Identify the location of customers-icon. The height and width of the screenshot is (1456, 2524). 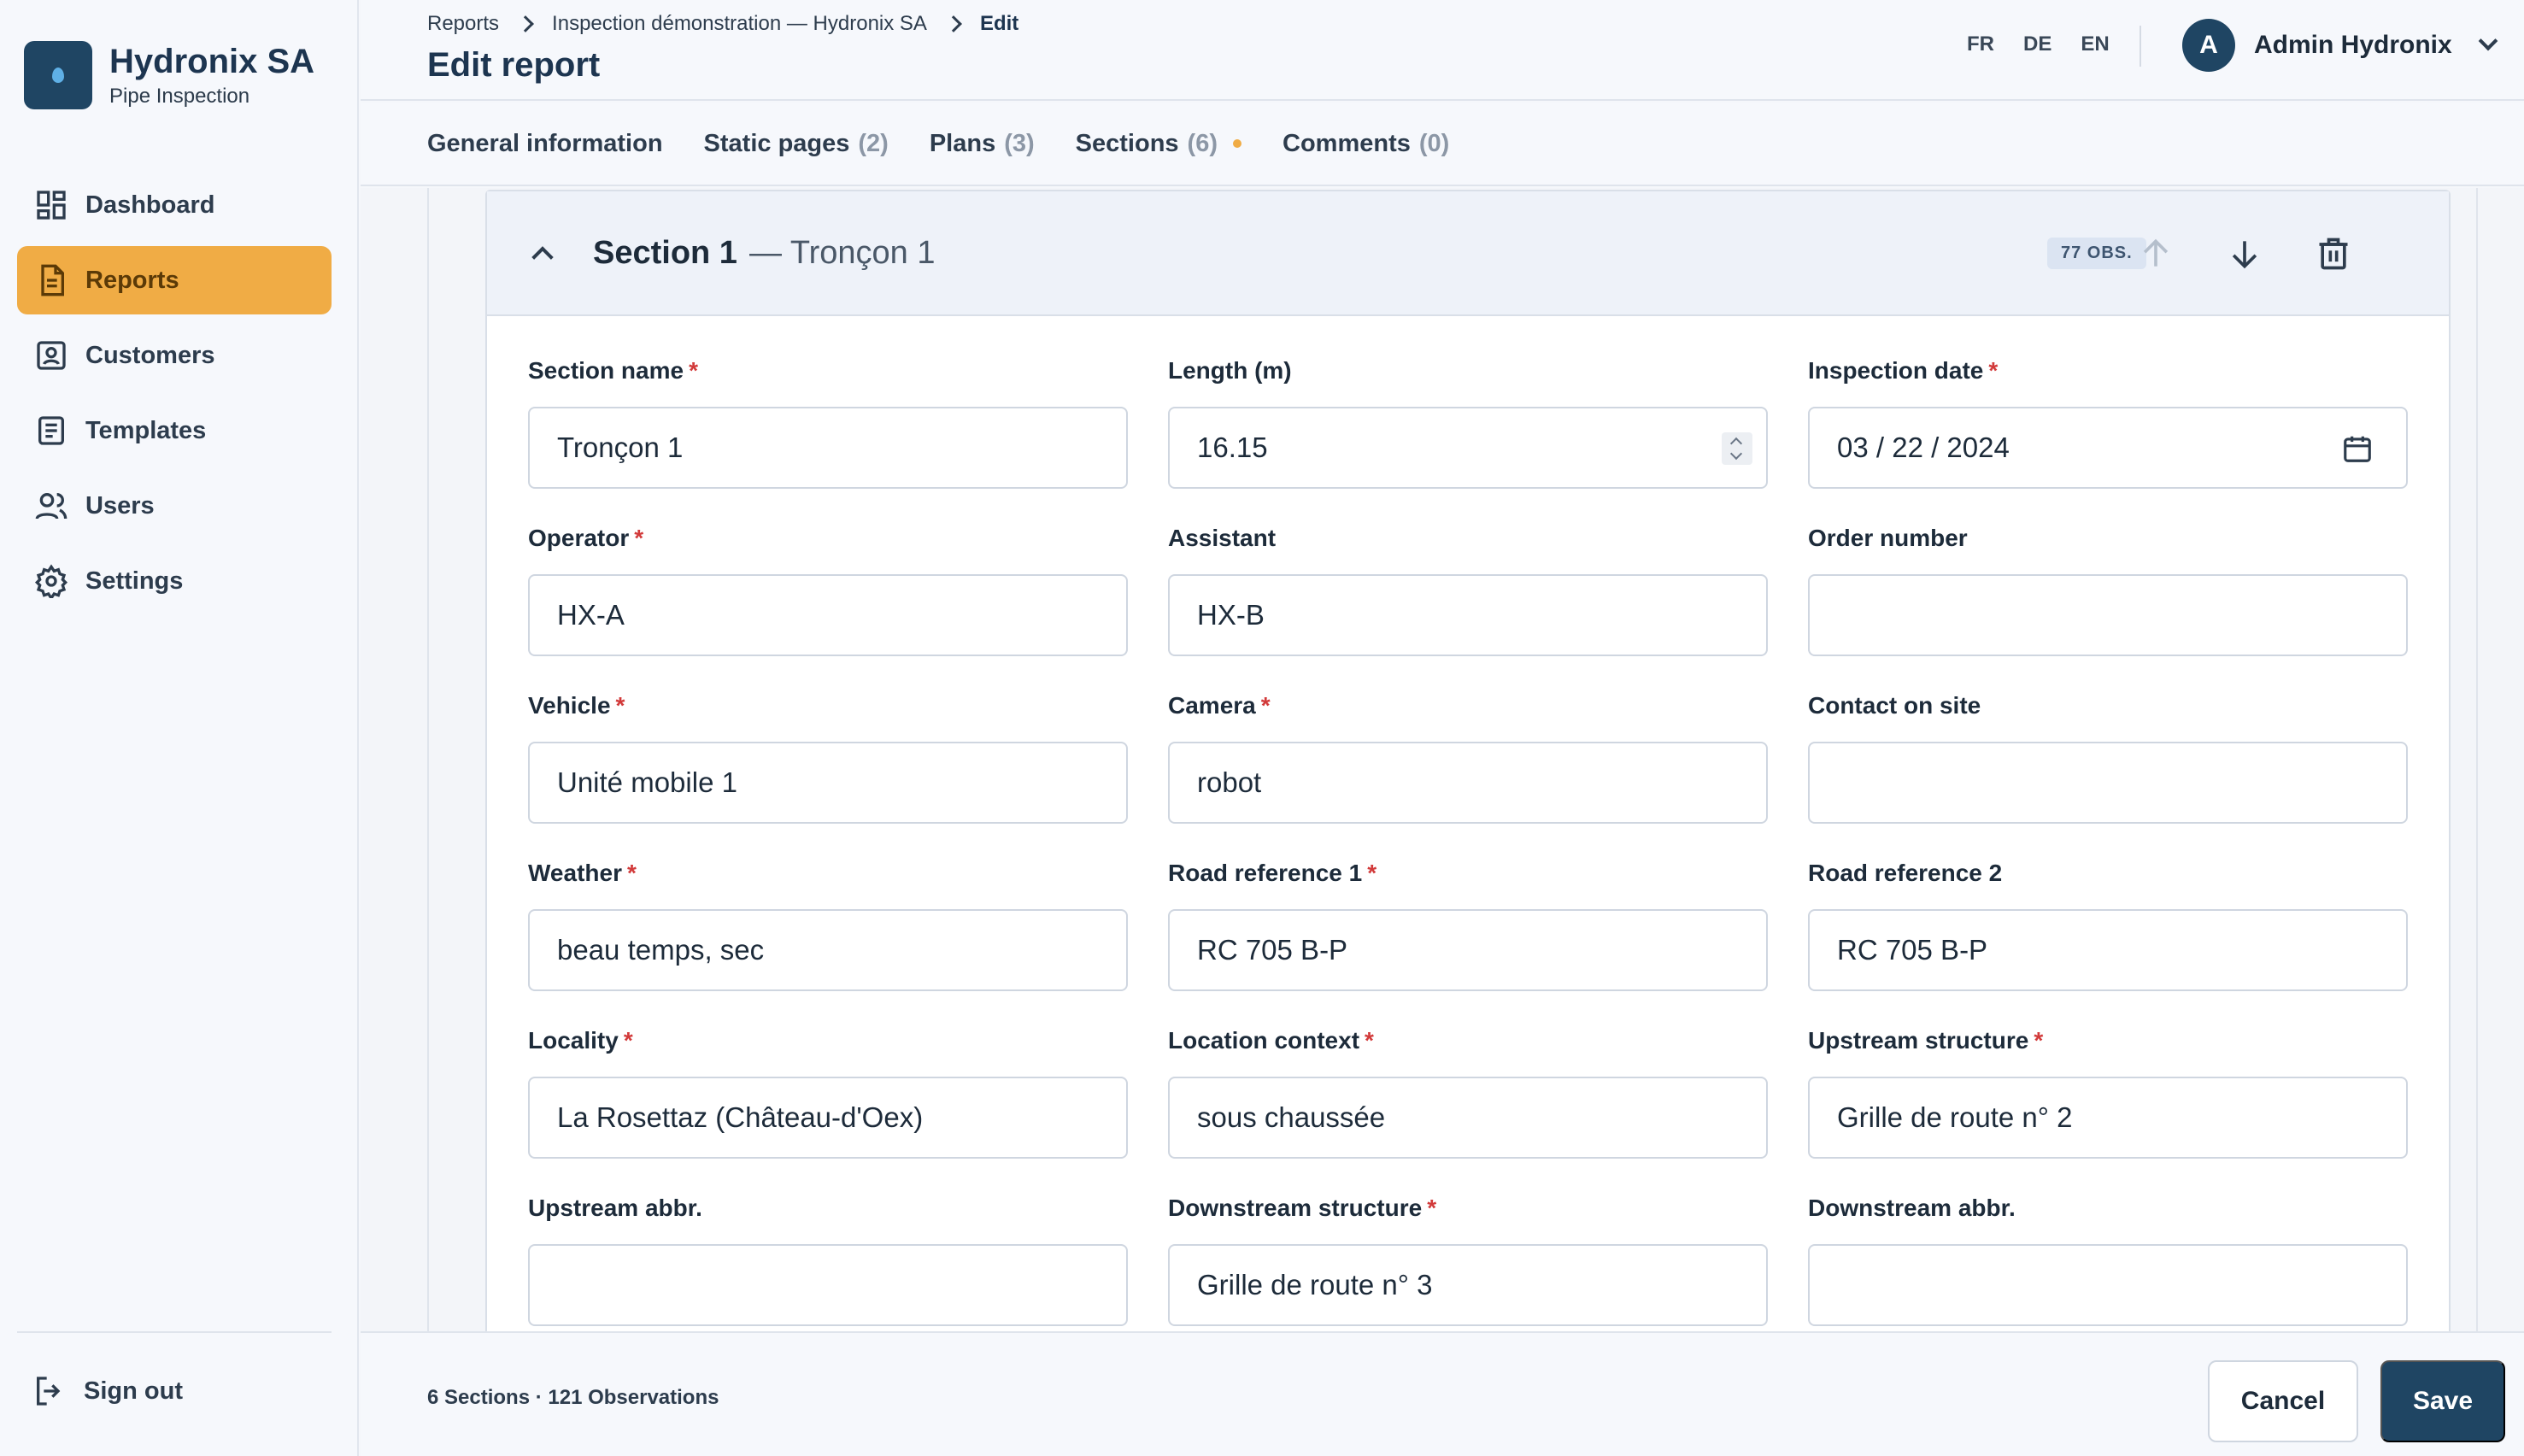
(51, 356).